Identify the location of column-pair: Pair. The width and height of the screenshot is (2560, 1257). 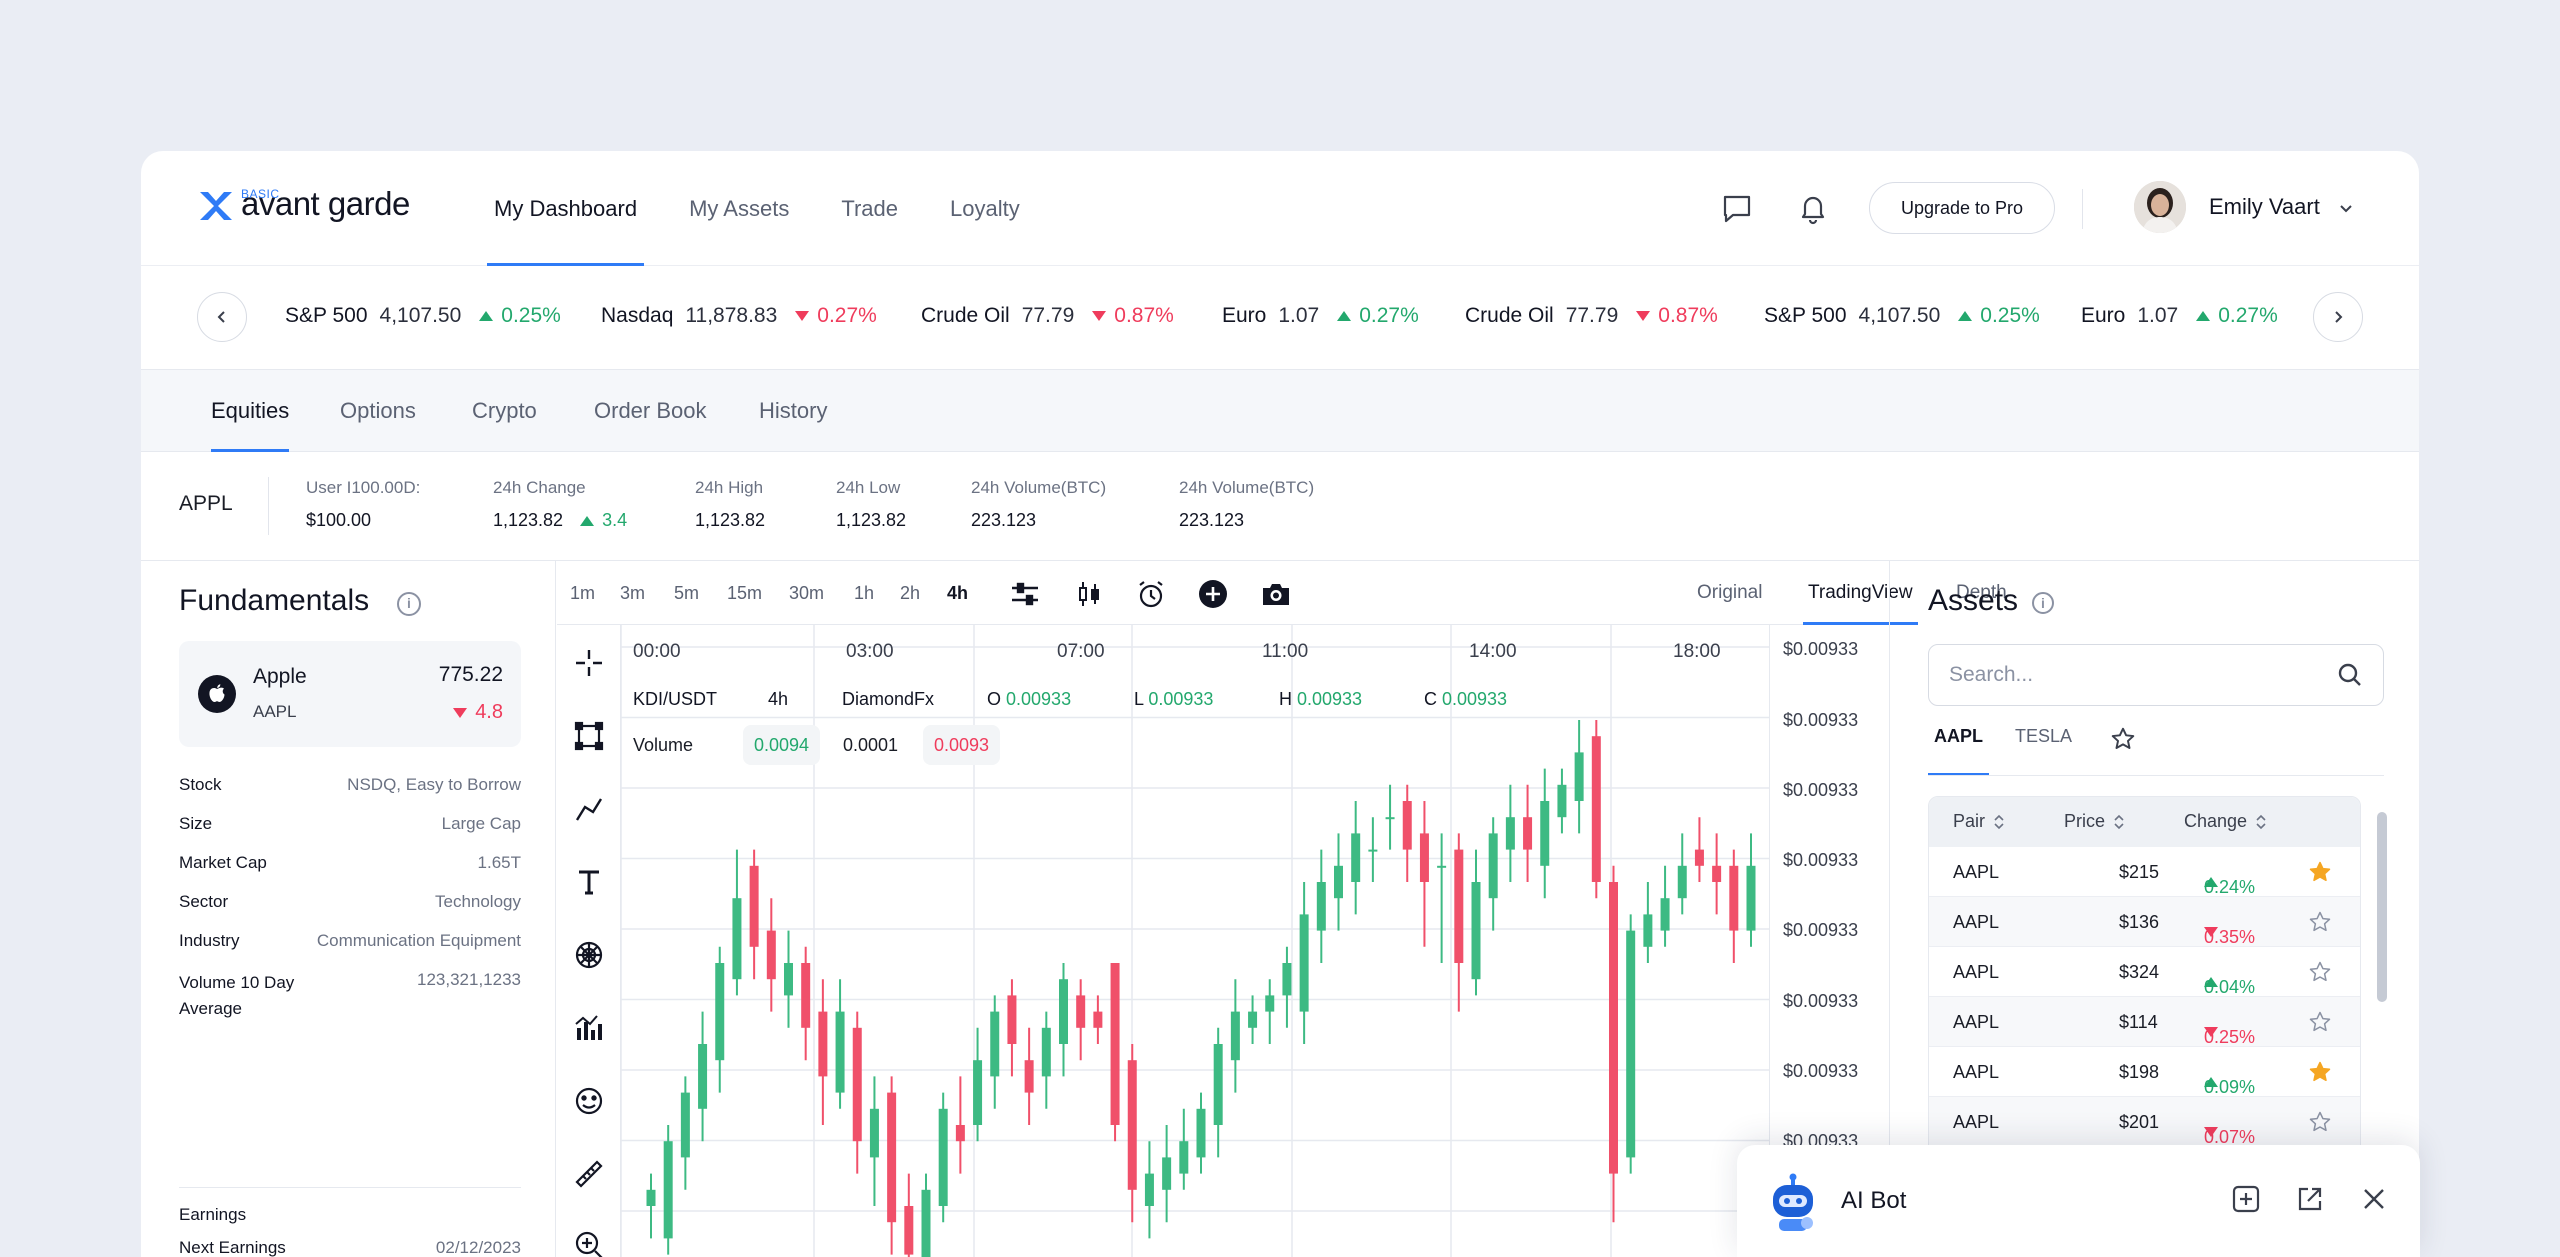
(1979, 821).